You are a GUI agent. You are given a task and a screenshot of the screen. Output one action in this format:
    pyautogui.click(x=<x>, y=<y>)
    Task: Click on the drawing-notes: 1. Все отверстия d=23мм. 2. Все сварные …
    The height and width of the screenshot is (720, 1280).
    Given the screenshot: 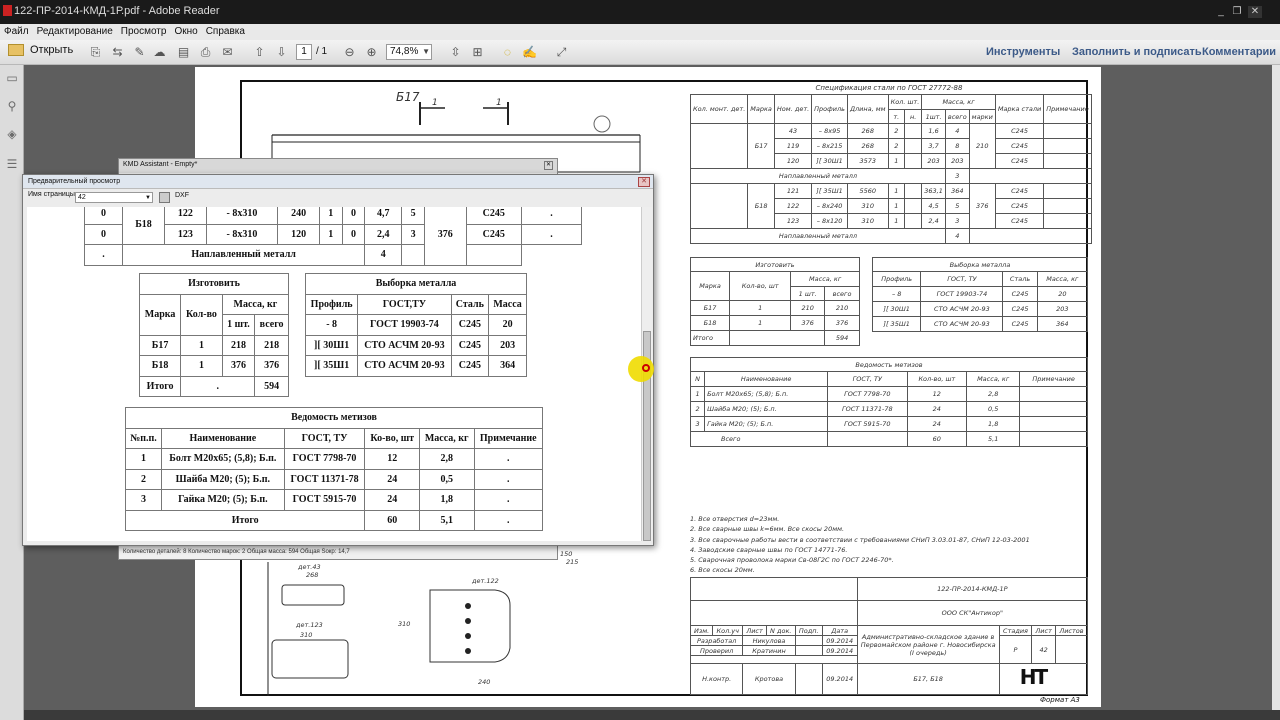 What is the action you would take?
    pyautogui.click(x=860, y=545)
    